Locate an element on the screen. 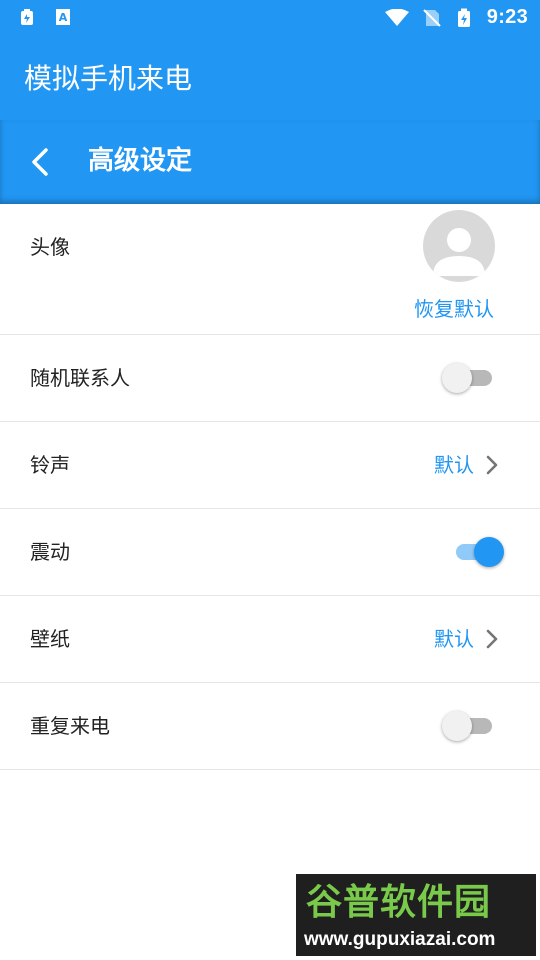  repeat-call-switch is located at coordinates (468, 726).